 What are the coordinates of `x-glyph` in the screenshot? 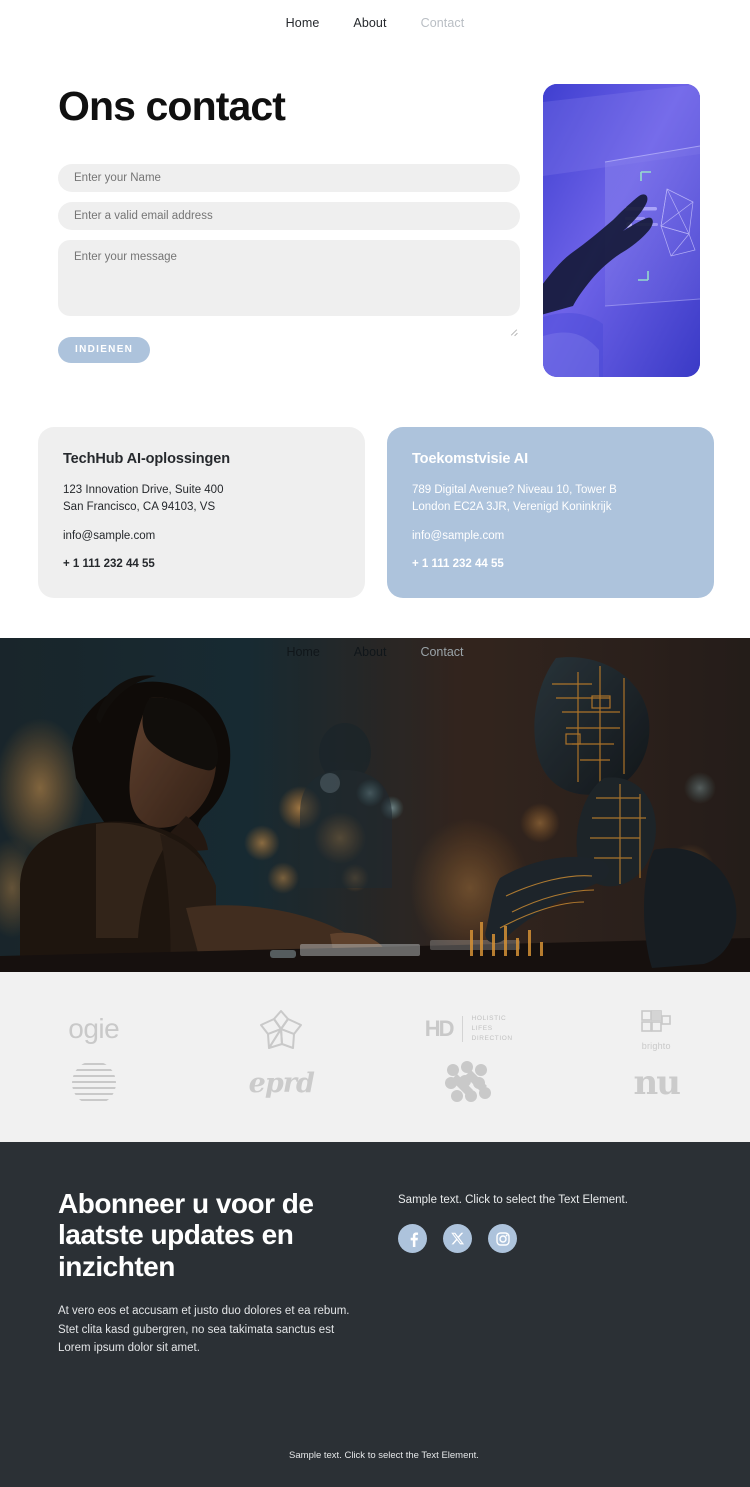 It's located at (458, 1238).